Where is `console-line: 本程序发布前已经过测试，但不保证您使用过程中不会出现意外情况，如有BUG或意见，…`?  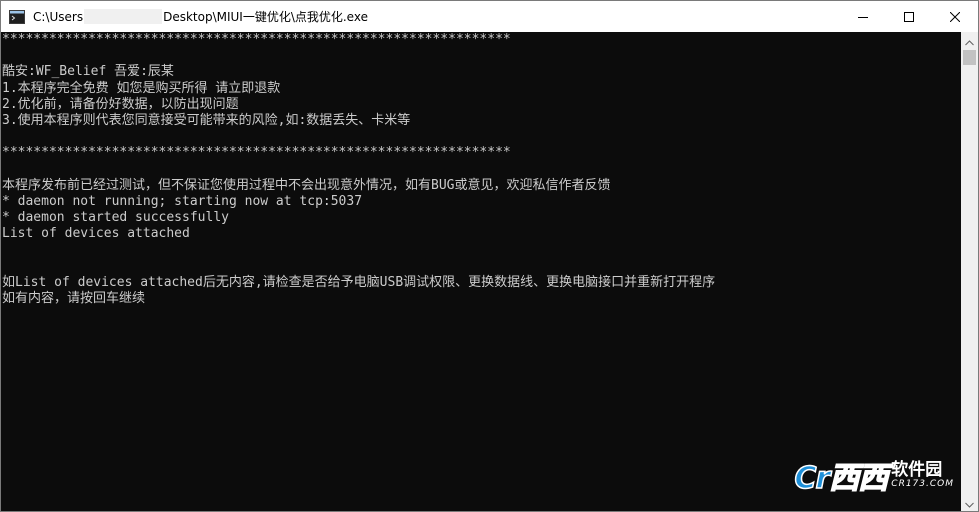 console-line: 本程序发布前已经过测试，但不保证您使用过程中不会出现意外情况，如有BUG或意见，… is located at coordinates (306, 185).